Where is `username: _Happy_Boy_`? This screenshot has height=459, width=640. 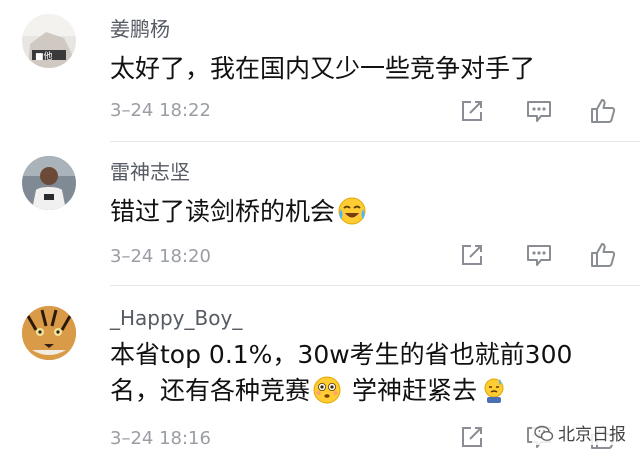 username: _Happy_Boy_ is located at coordinates (176, 318).